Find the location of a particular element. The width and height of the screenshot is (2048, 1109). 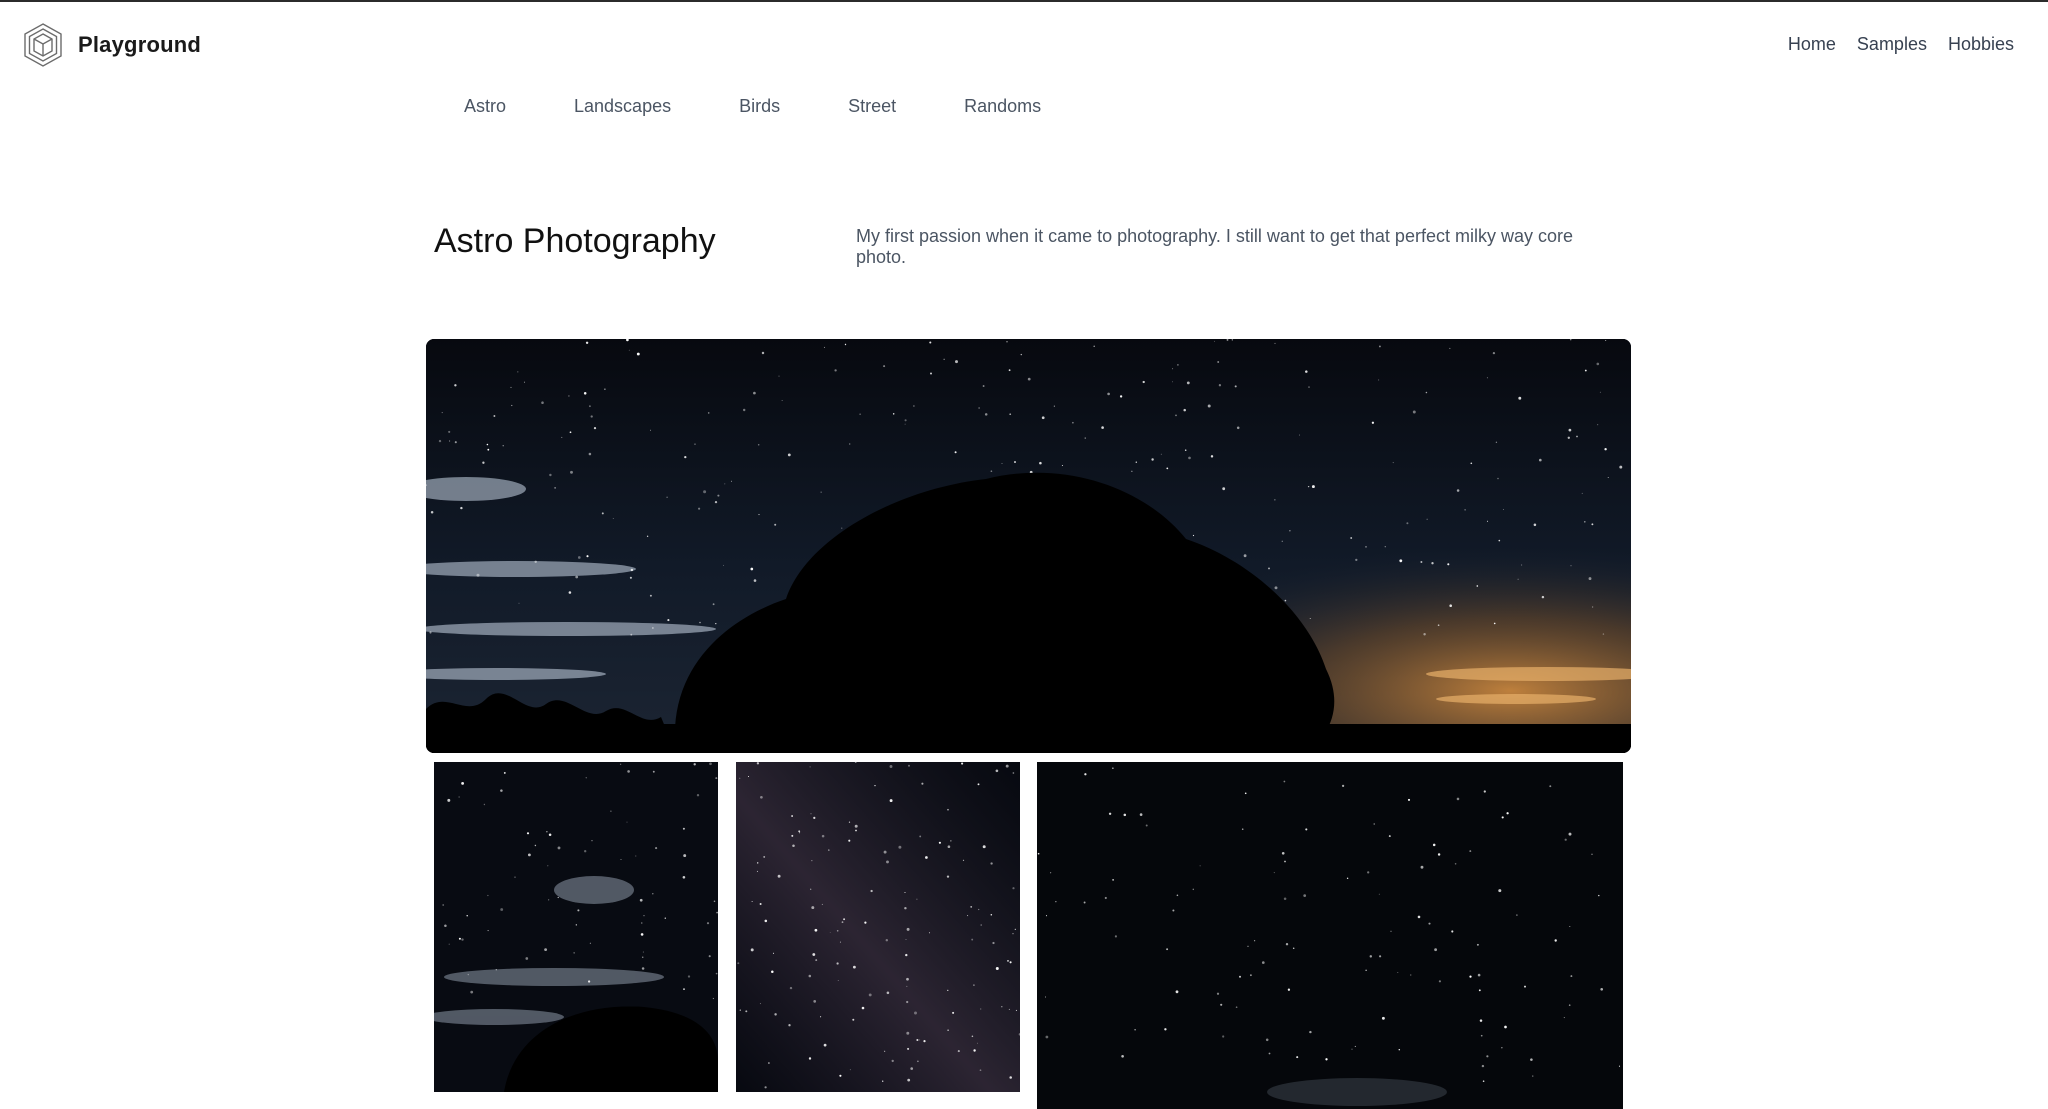

category-nav: Astro Landscapes Birds Street Randoms is located at coordinates (752, 106).